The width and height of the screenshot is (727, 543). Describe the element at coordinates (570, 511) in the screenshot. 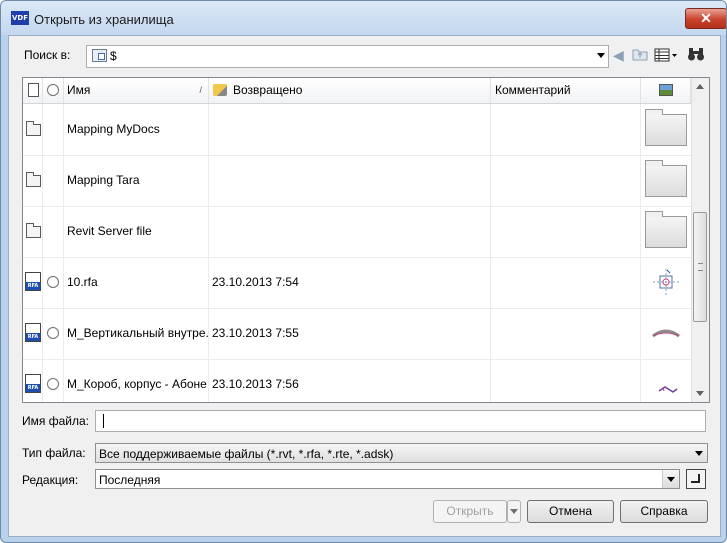

I see `cancel-button: Отмена` at that location.